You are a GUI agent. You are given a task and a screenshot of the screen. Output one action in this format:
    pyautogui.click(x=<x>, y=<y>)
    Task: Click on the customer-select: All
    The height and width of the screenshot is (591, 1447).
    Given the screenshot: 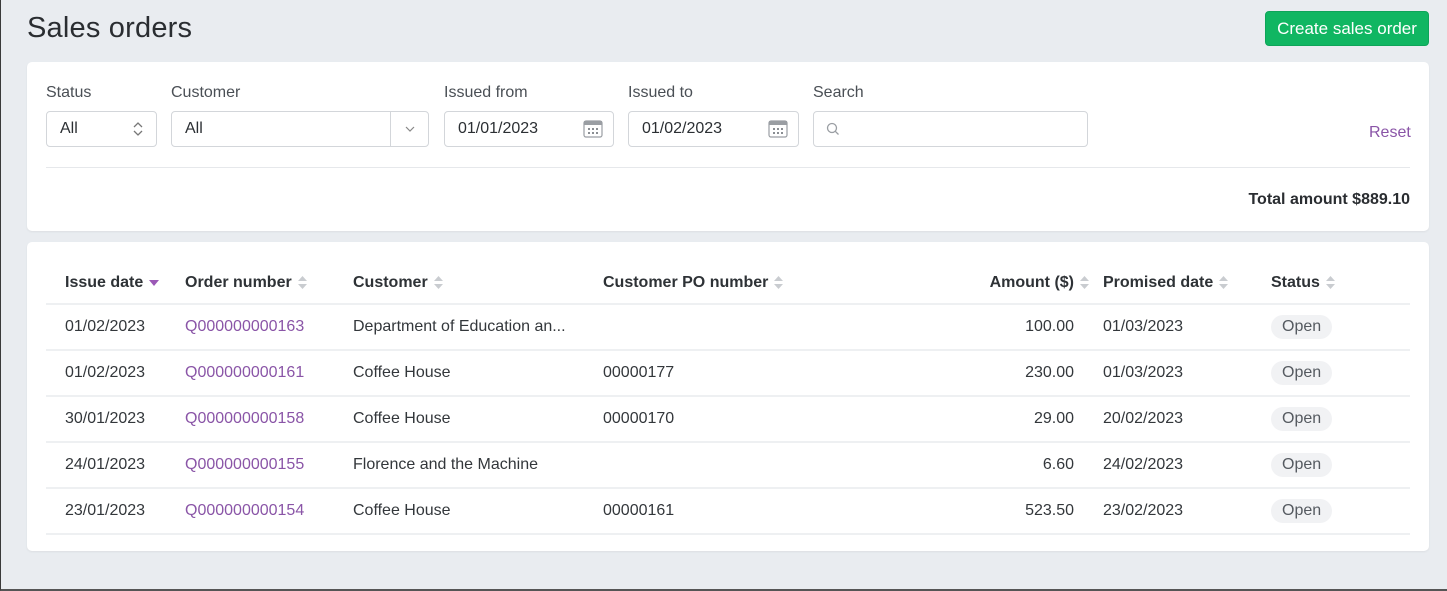 What is the action you would take?
    pyautogui.click(x=300, y=129)
    